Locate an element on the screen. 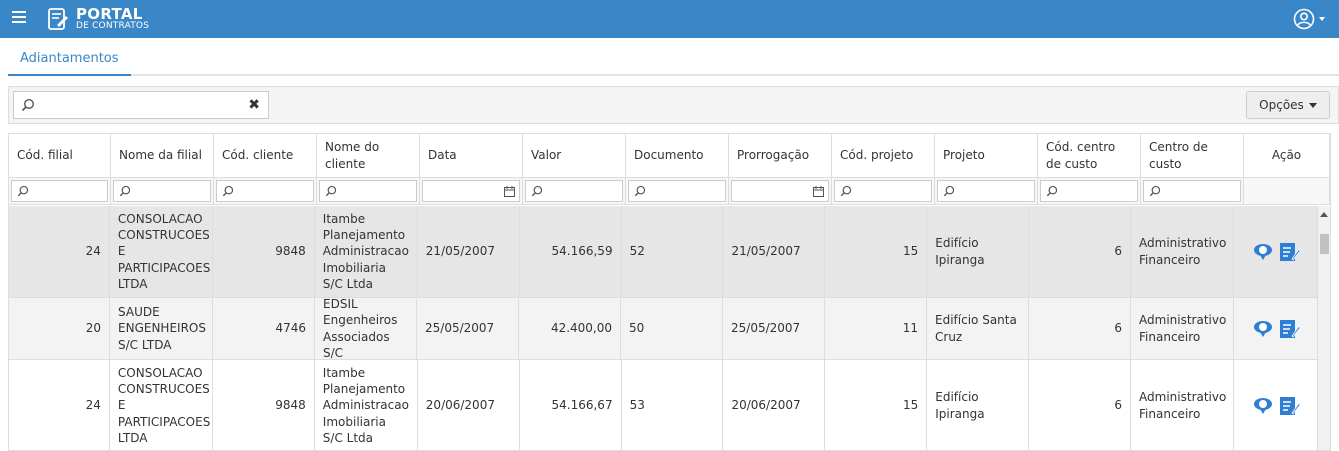 The width and height of the screenshot is (1339, 451). cell-cod-cliente: 9848 is located at coordinates (264, 405).